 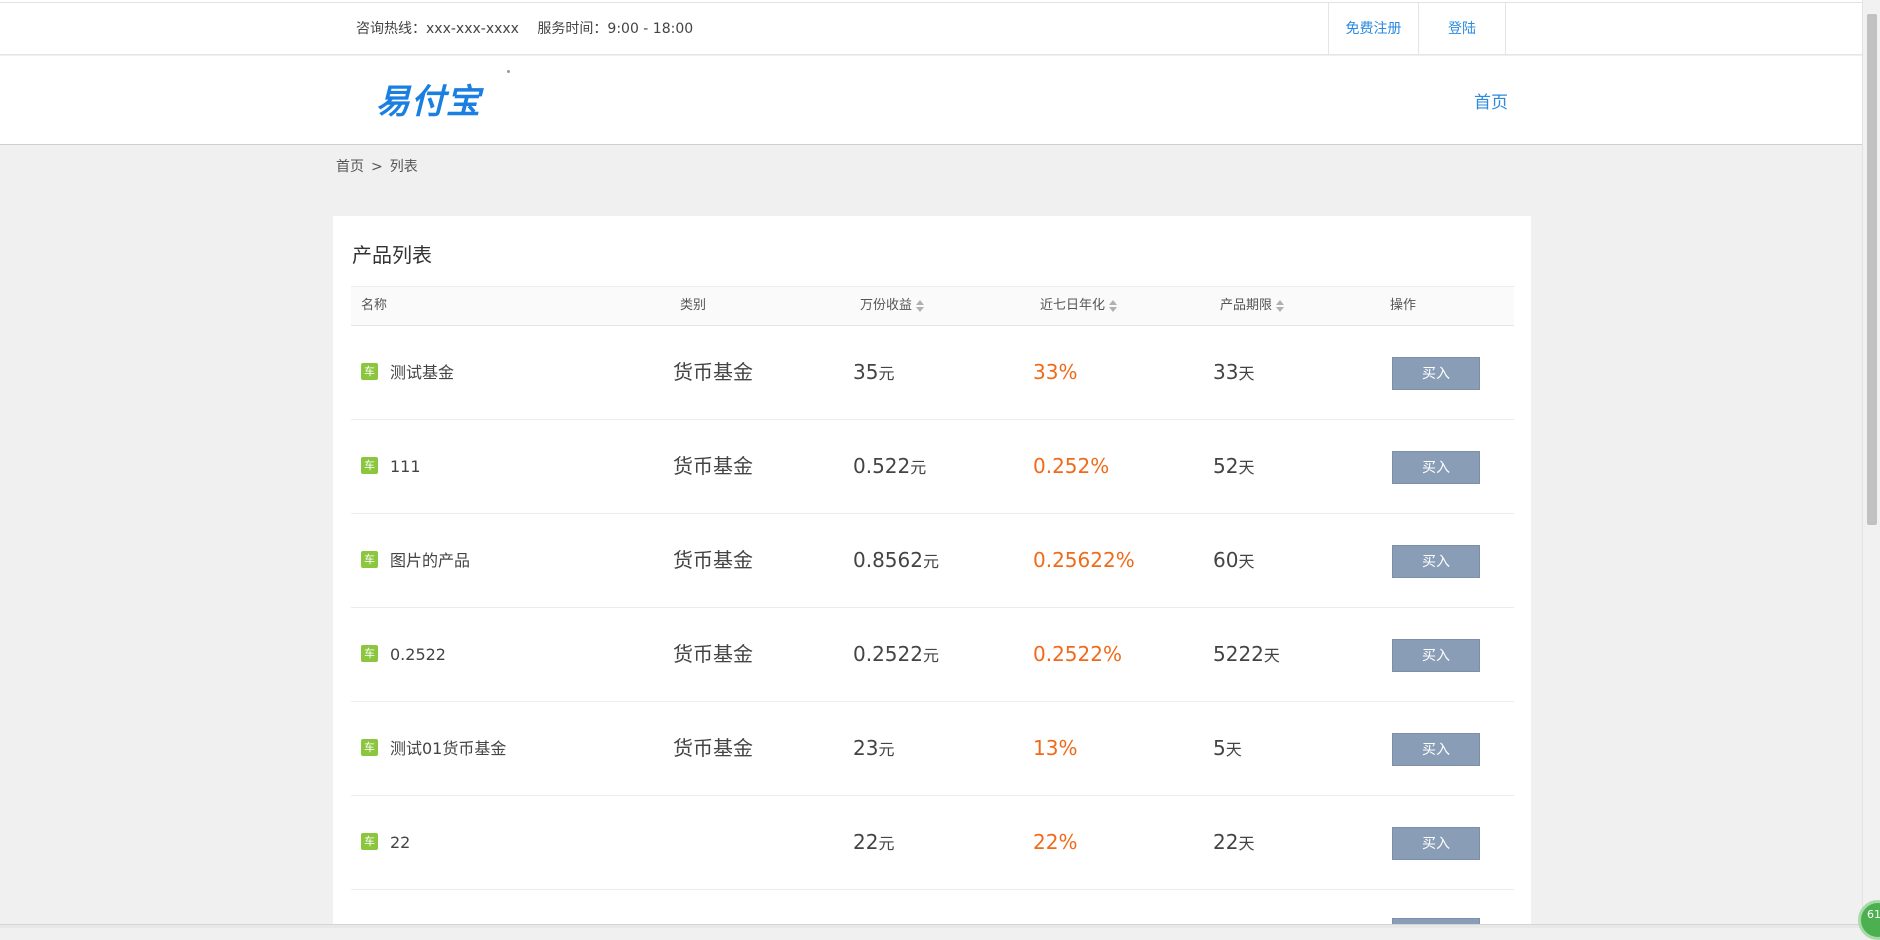 I want to click on site-logo: 易付宝, so click(x=428, y=98).